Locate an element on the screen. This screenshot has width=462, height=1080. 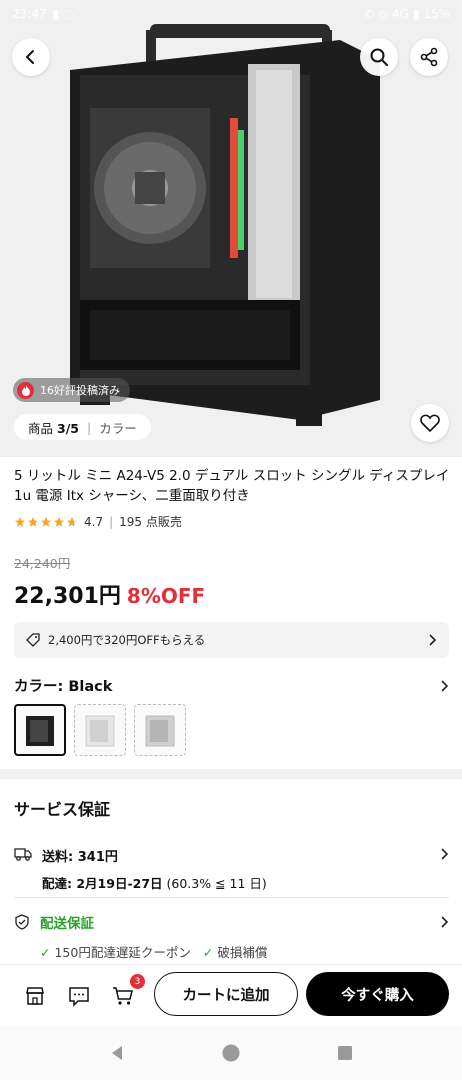
status-time: 23:47 is located at coordinates (29, 14).